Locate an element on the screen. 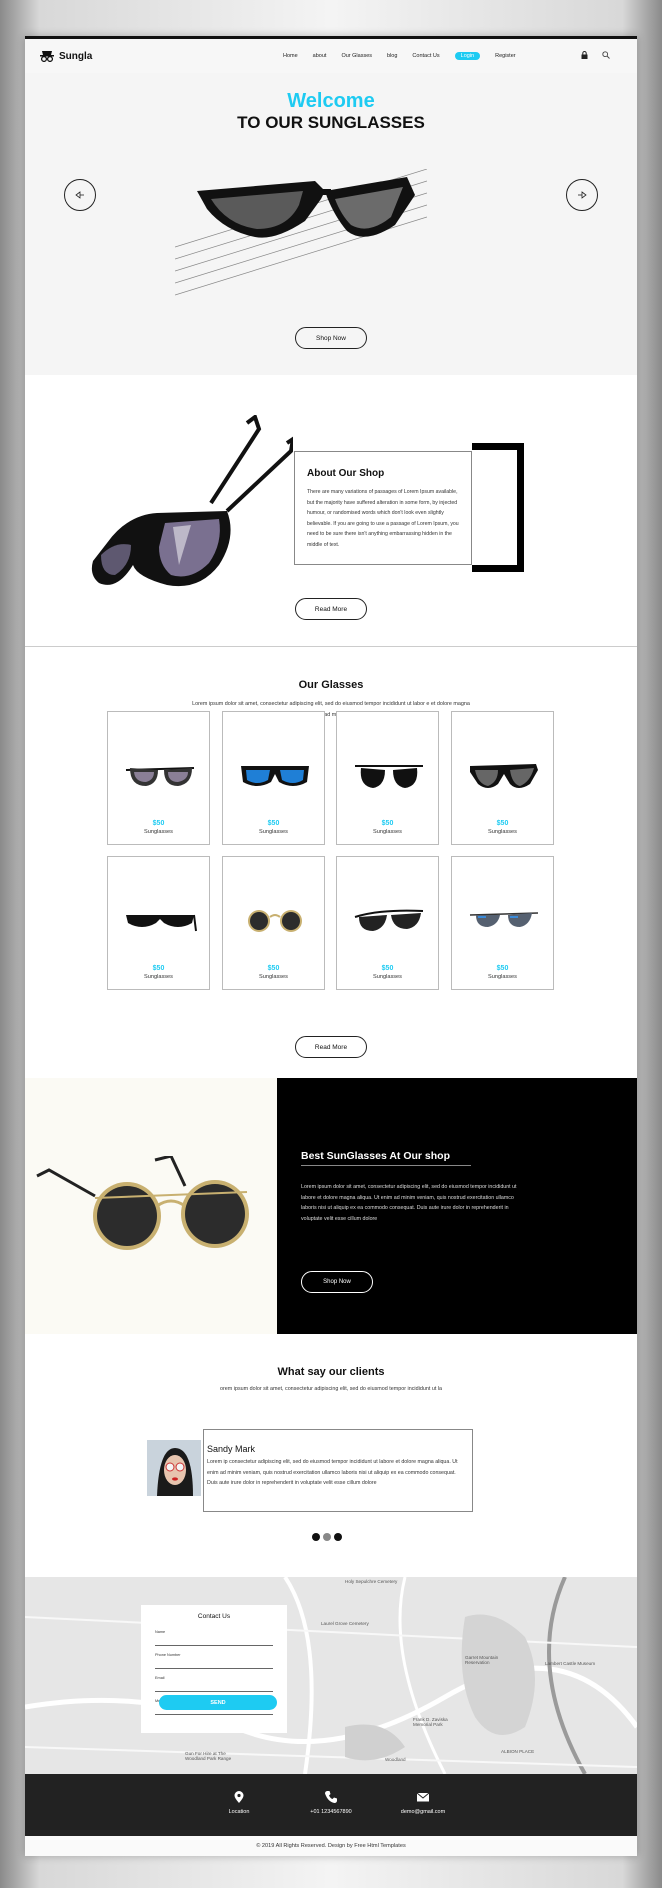 The image size is (662, 1888). nav-blog: blog is located at coordinates (392, 56).